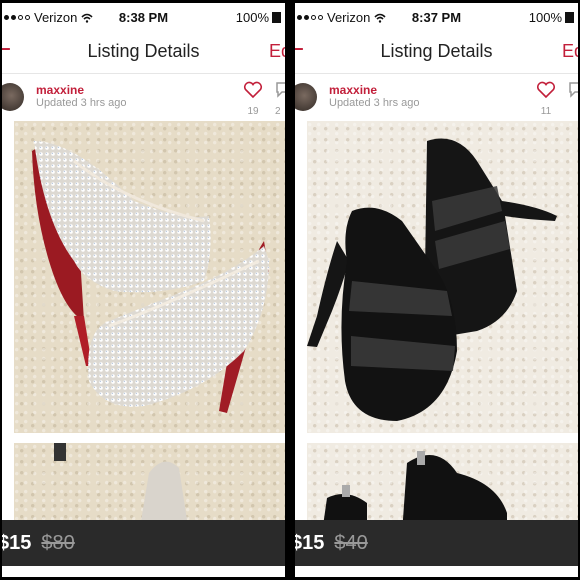  I want to click on seller-row: maxxine Updated 3 hrs ago 19 2, so click(143, 98).